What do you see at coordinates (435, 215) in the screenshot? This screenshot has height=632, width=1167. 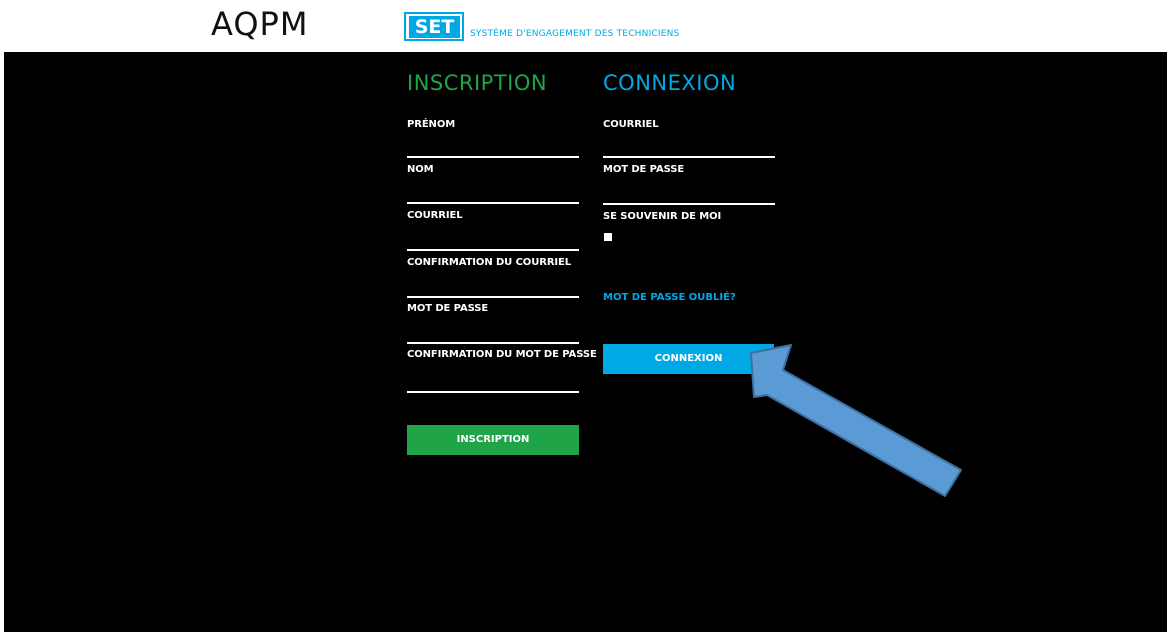 I see `courriel-label: COURRIEL` at bounding box center [435, 215].